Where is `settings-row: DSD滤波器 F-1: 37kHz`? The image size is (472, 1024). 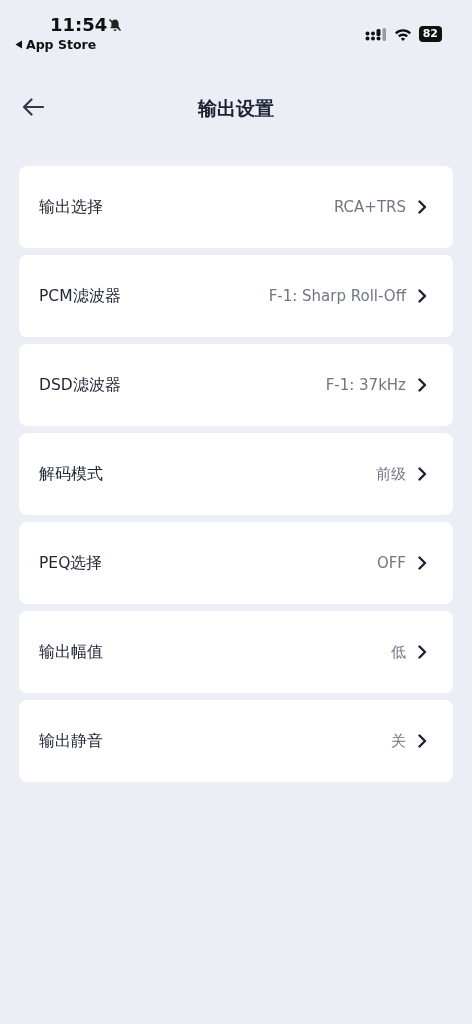 settings-row: DSD滤波器 F-1: 37kHz is located at coordinates (236, 385).